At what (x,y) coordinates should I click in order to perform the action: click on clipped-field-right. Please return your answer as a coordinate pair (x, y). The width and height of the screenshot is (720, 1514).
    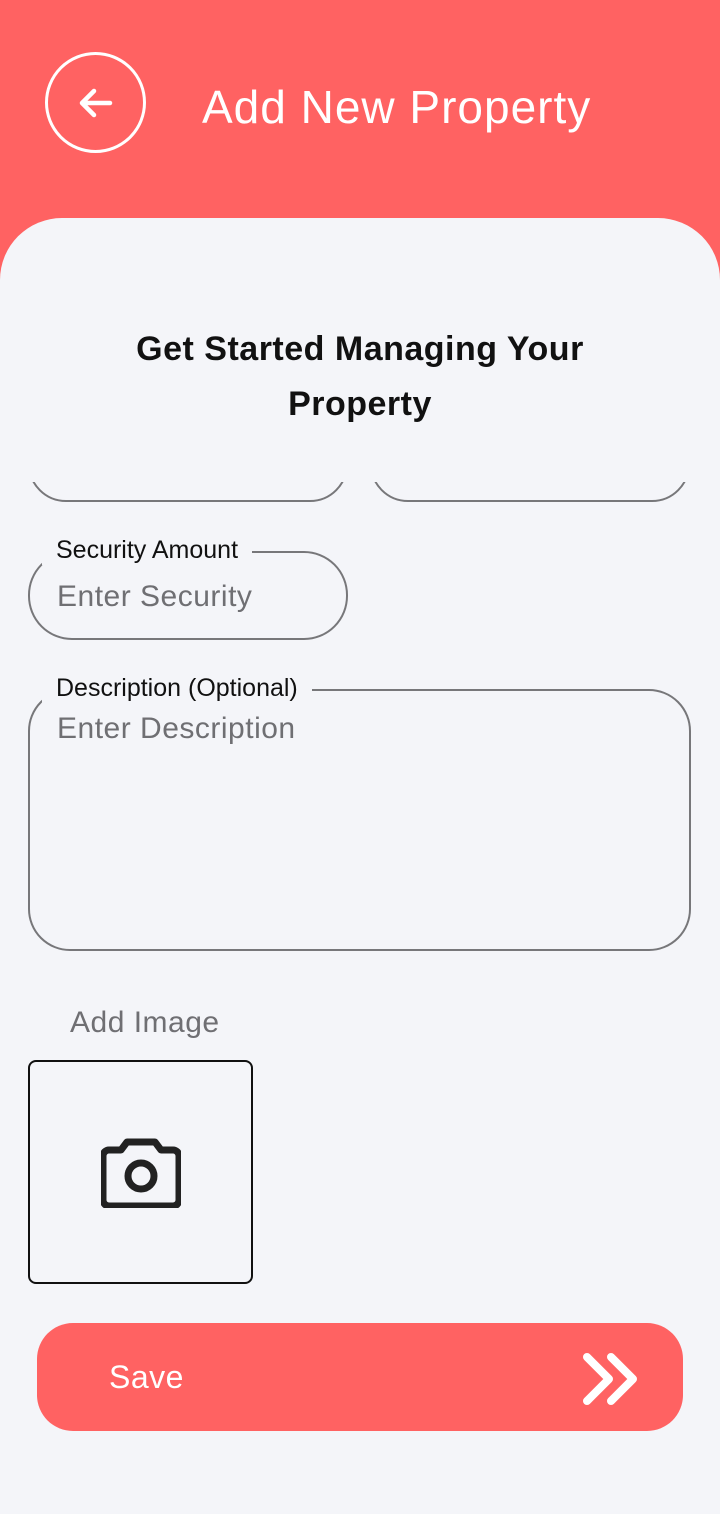
    Looking at the image, I should click on (530, 492).